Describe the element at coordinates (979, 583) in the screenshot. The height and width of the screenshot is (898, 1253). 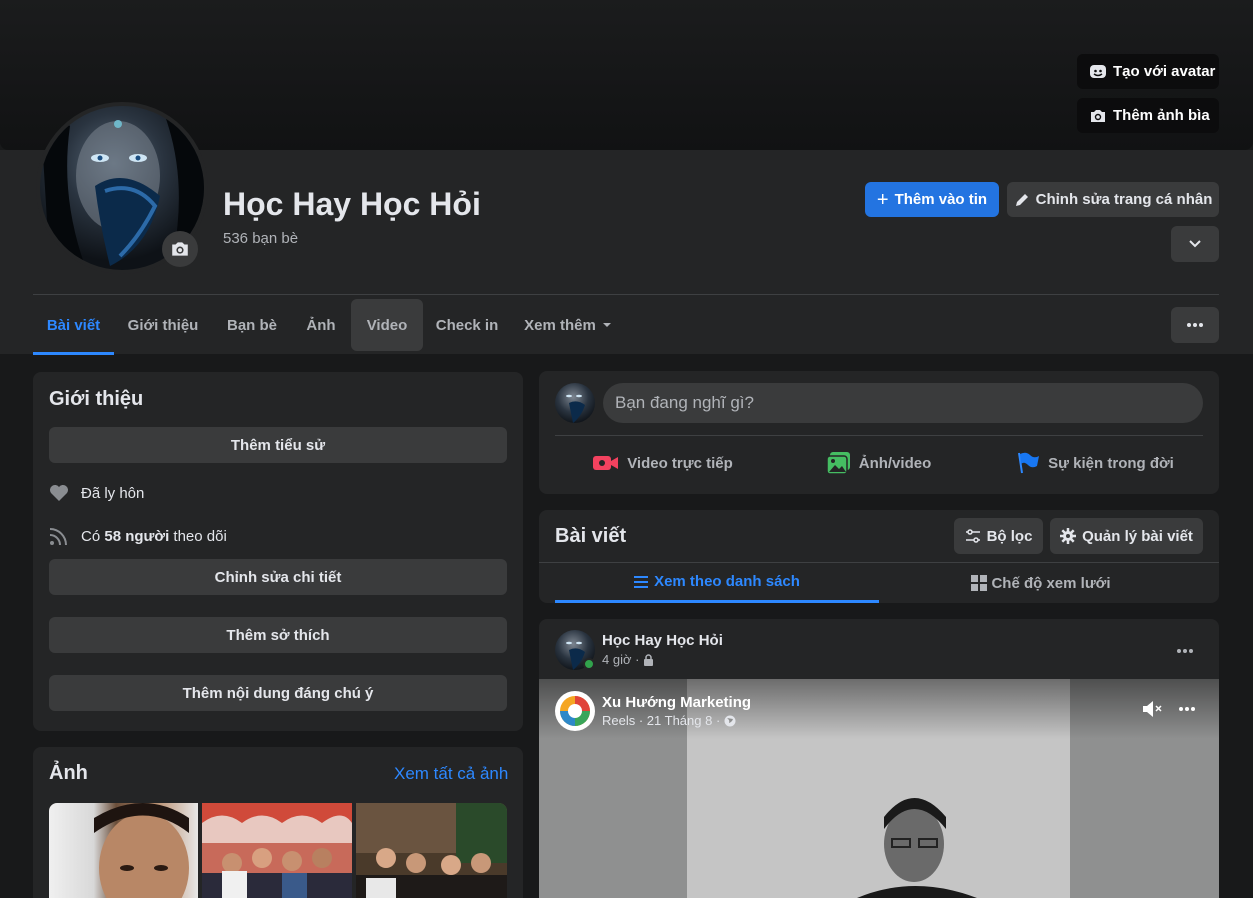
I see `grid-icon` at that location.